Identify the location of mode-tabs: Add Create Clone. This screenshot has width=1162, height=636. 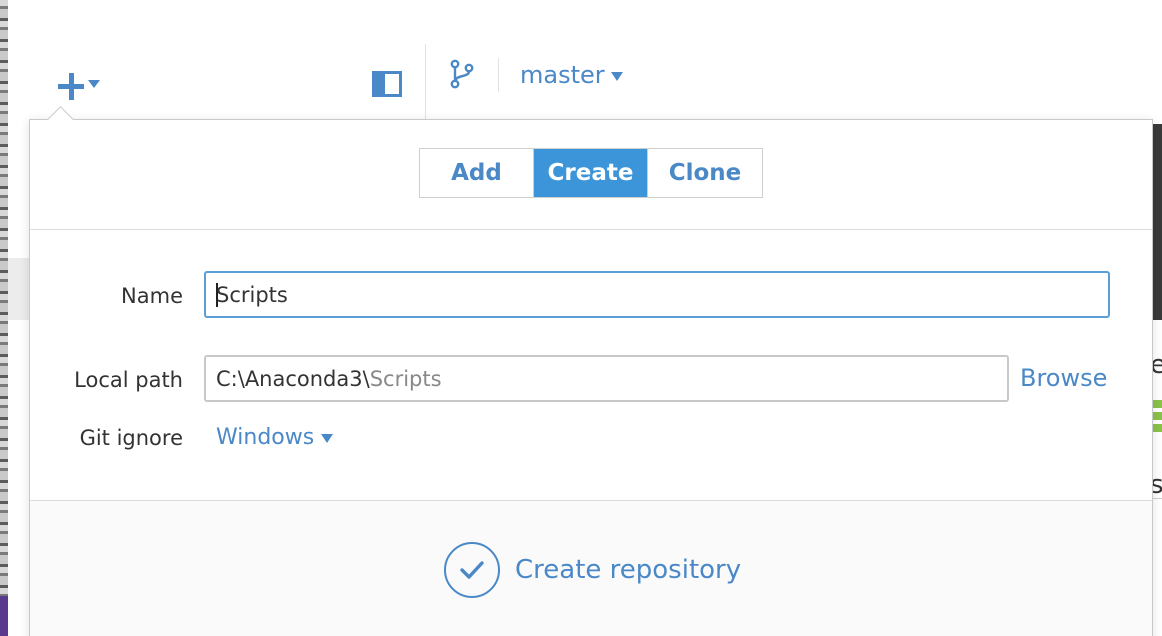
(591, 173).